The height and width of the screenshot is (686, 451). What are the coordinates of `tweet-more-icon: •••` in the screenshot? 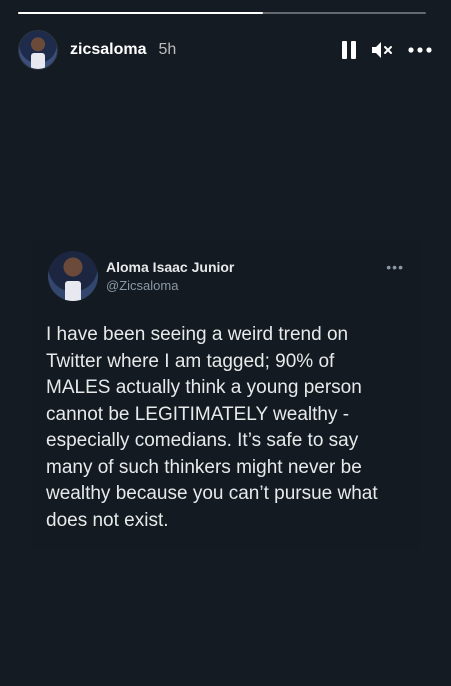 It's located at (395, 267).